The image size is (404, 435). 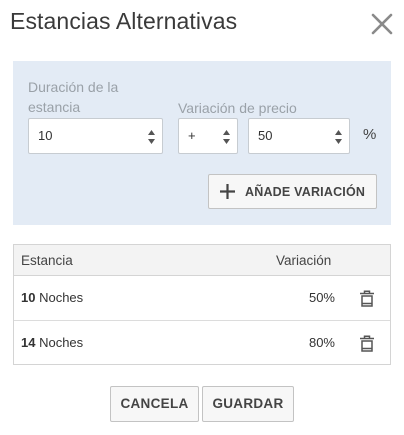 What do you see at coordinates (28, 297) in the screenshot?
I see `nights-count: 10` at bounding box center [28, 297].